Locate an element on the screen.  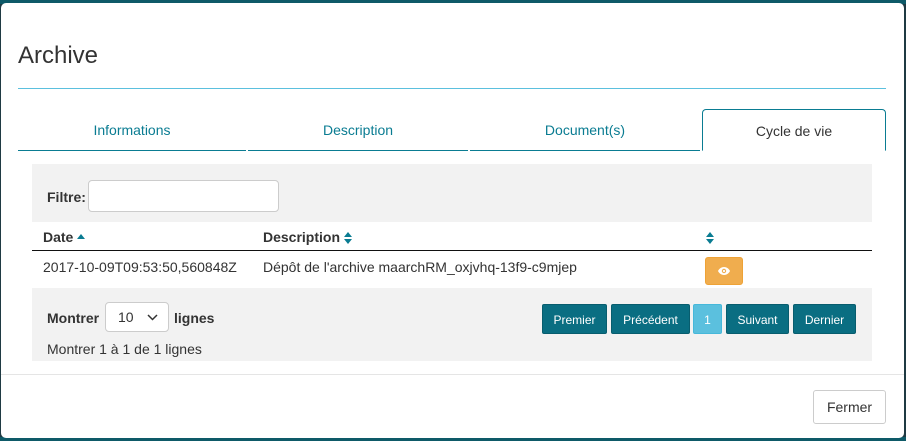
table-info: Montrer 1 à 1 de 1 lignes is located at coordinates (124, 349).